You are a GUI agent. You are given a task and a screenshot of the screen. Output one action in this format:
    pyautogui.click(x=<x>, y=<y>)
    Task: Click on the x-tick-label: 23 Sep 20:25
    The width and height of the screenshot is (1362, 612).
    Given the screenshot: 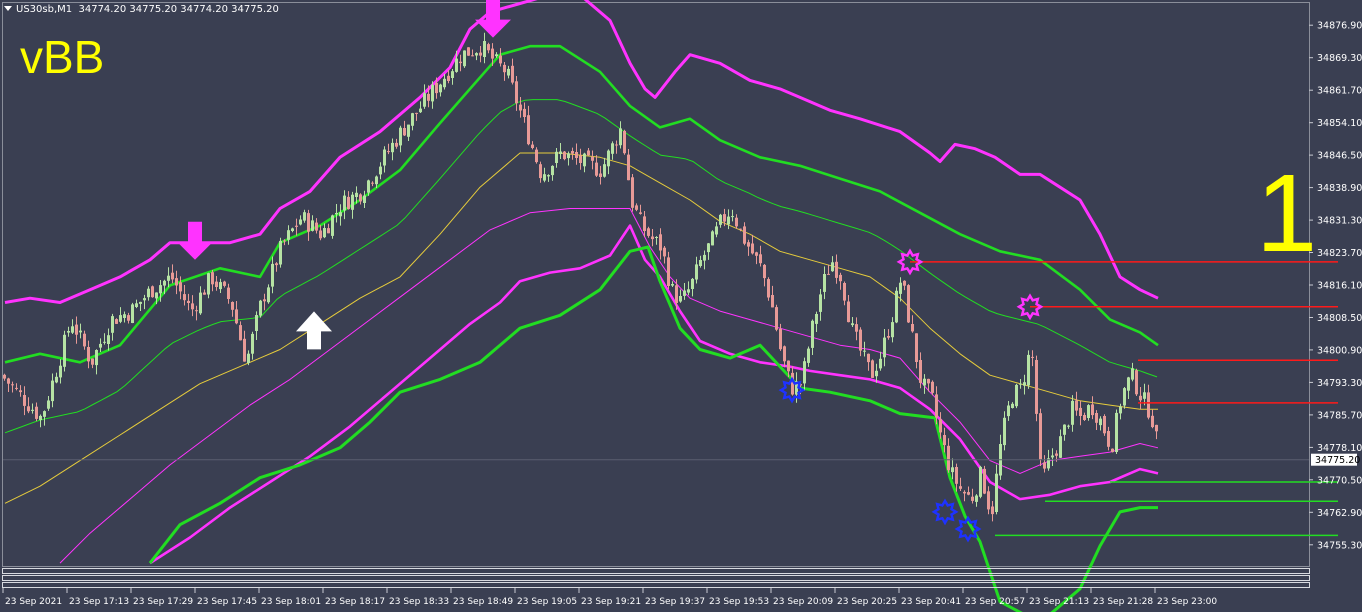 What is the action you would take?
    pyautogui.click(x=867, y=602)
    